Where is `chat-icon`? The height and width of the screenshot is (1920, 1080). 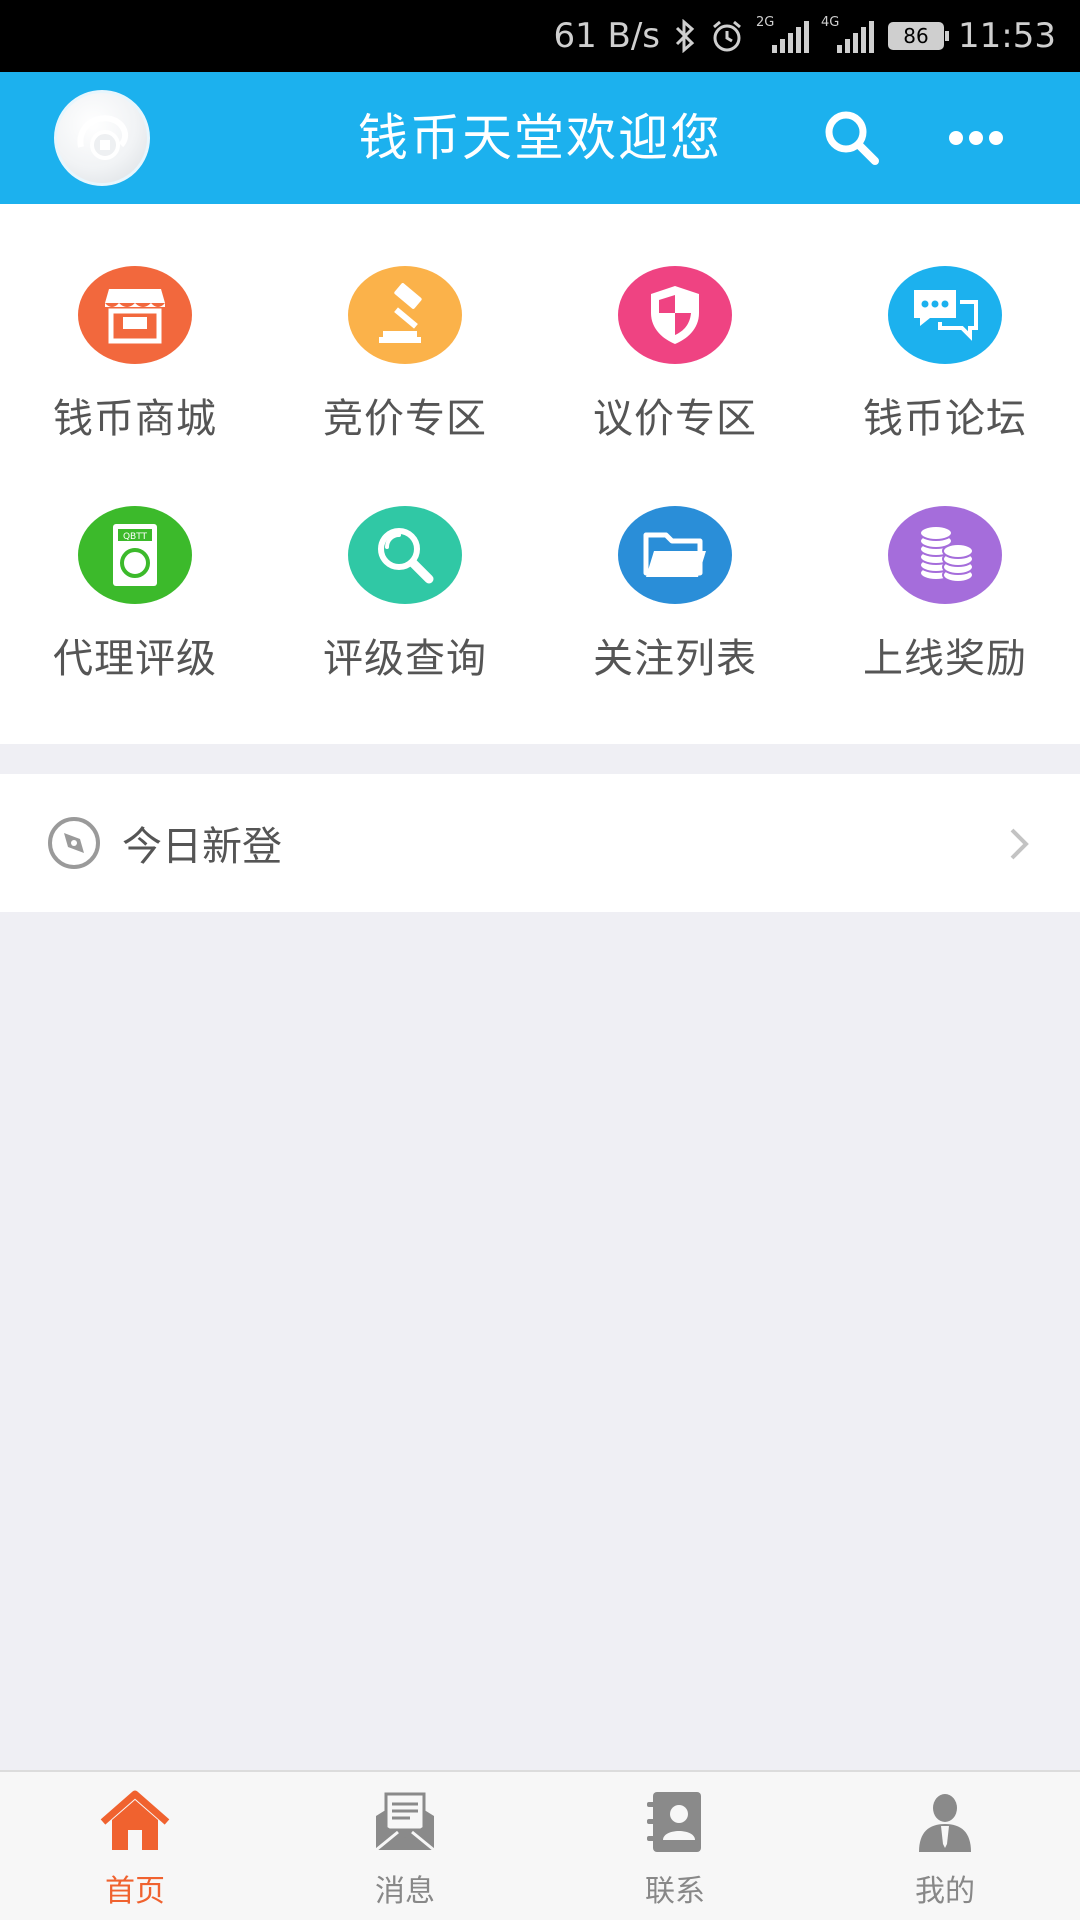
chat-icon is located at coordinates (945, 315).